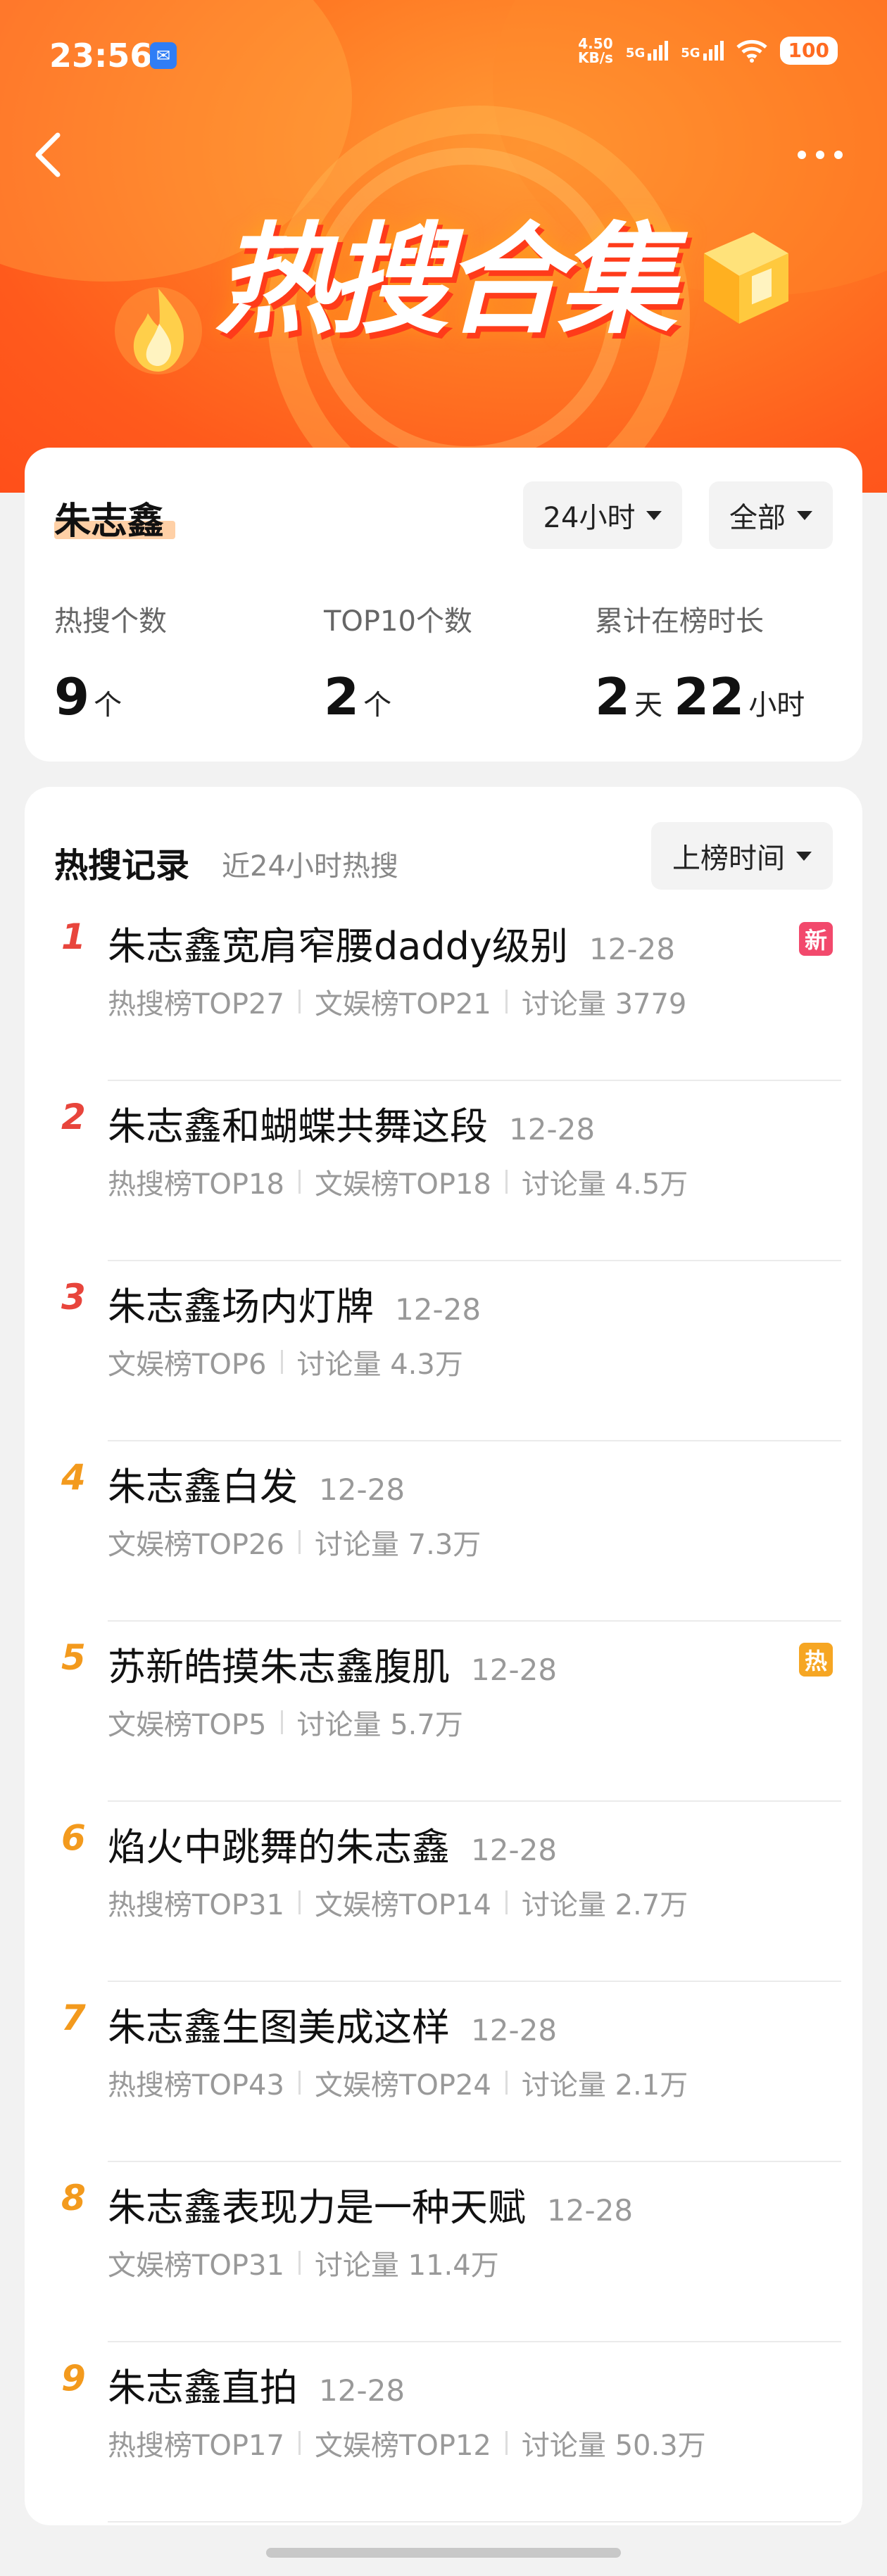 Image resolution: width=887 pixels, height=2576 pixels. What do you see at coordinates (203, 1487) in the screenshot?
I see `record-title: 朱志鑫白发` at bounding box center [203, 1487].